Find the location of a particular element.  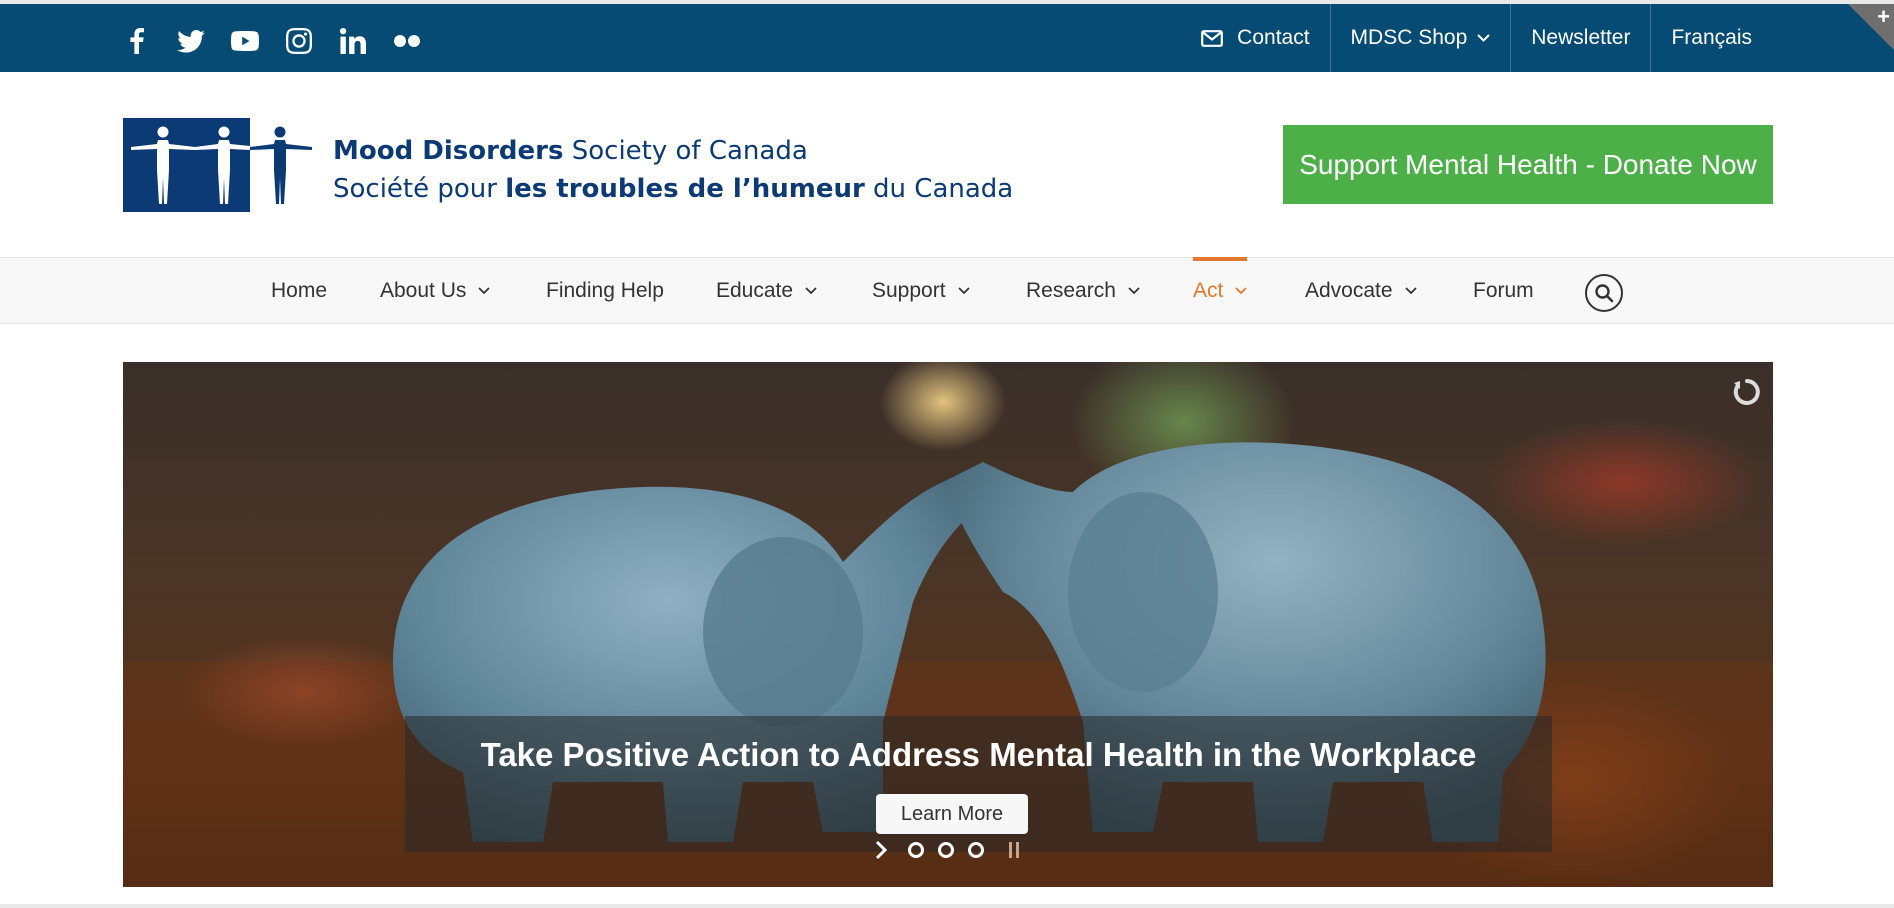

next-slide-button is located at coordinates (881, 850).